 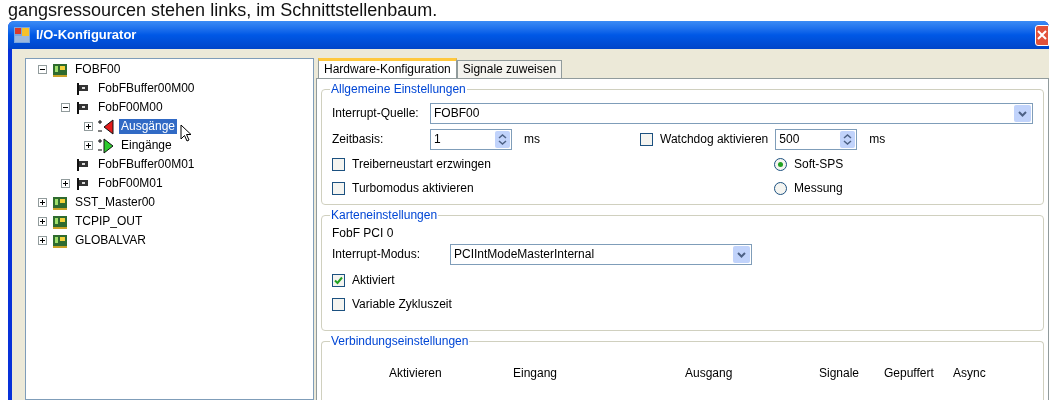 What do you see at coordinates (87, 35) in the screenshot?
I see `window-title: I/O-Konfigurator` at bounding box center [87, 35].